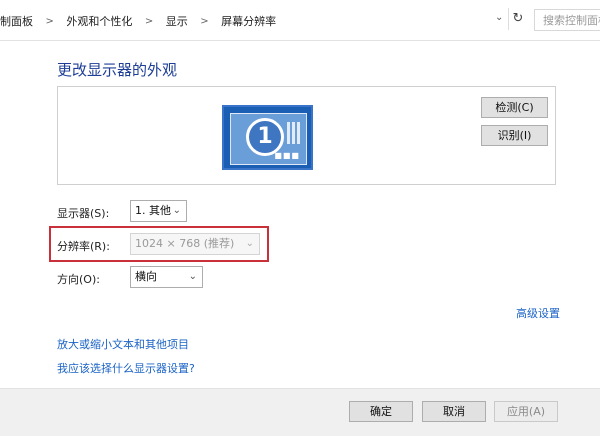  I want to click on text-size-link: 放大或缩小文本和其他项目, so click(123, 344).